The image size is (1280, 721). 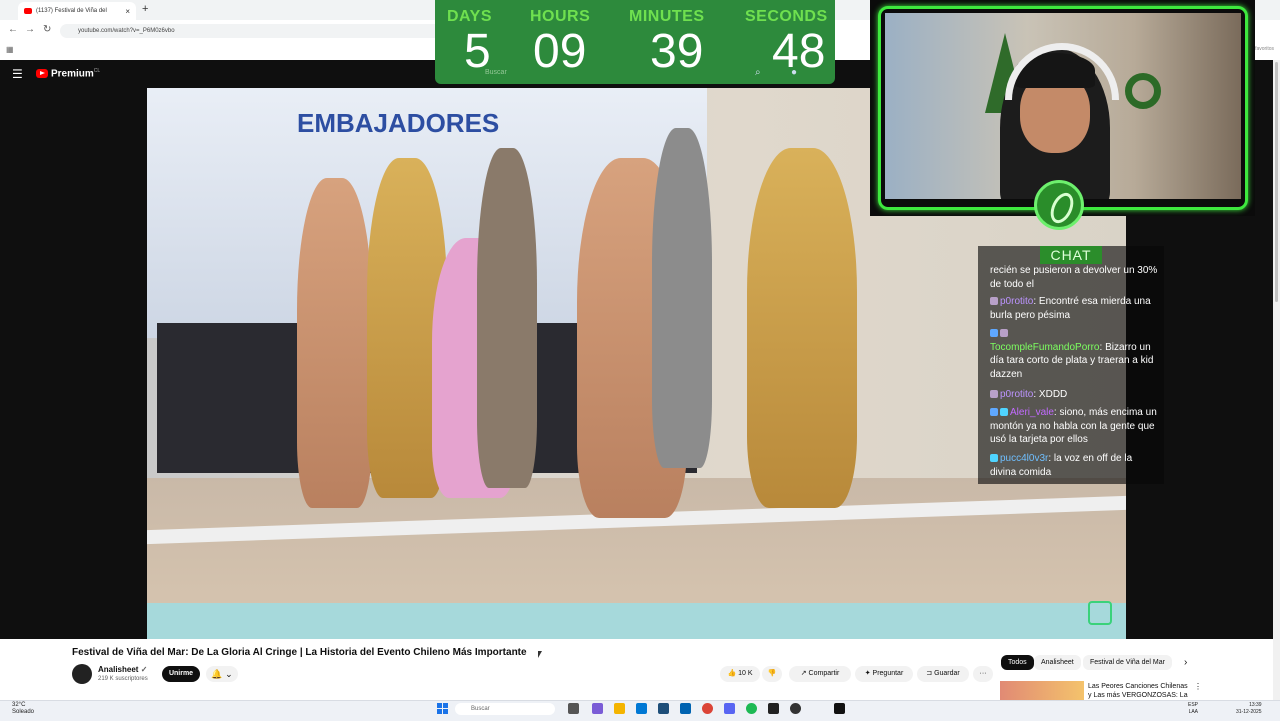 What do you see at coordinates (1074, 395) in the screenshot?
I see `chat-message: p0rotito: XDDD` at bounding box center [1074, 395].